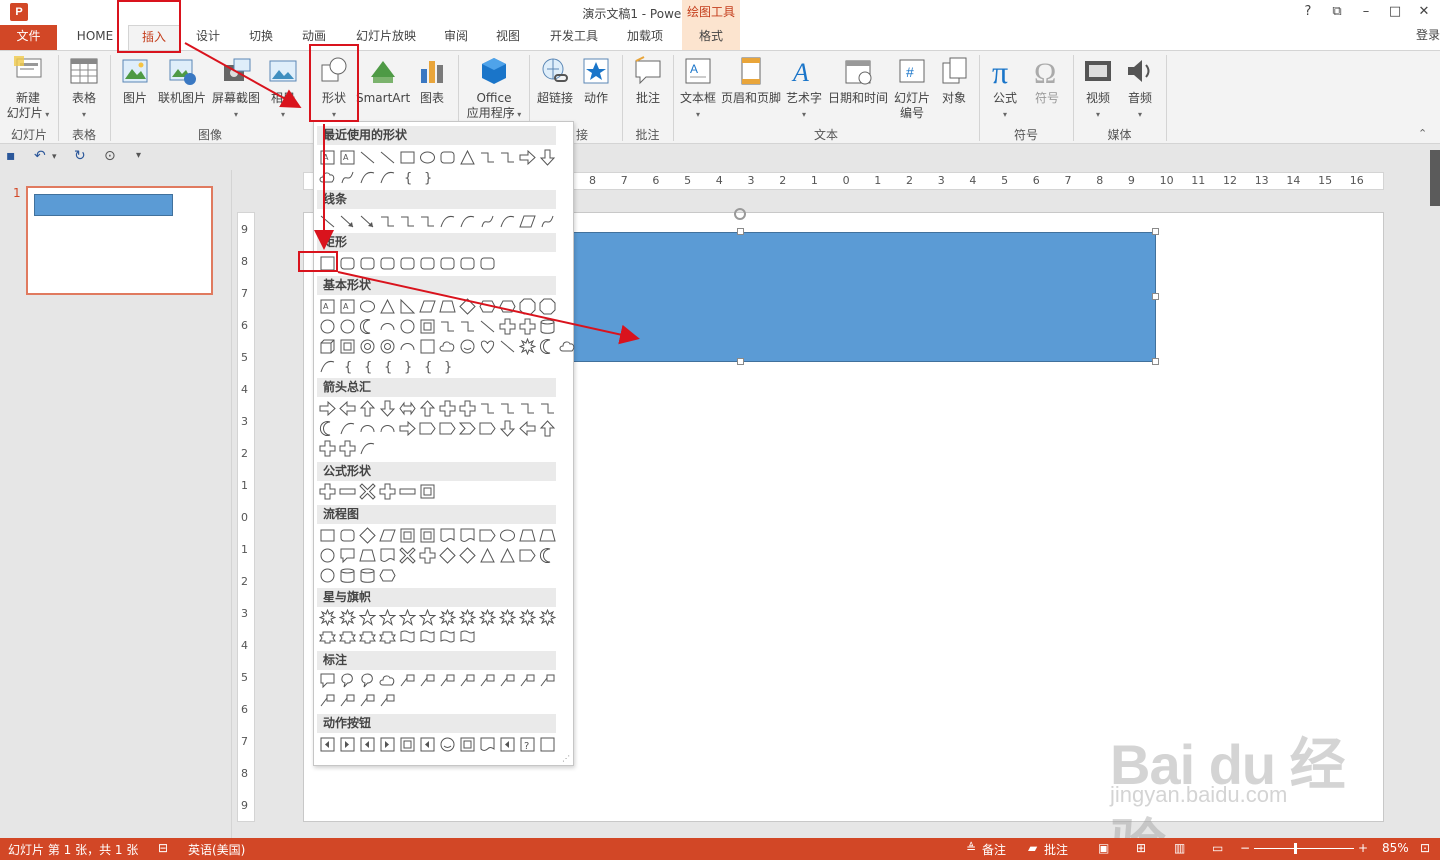 The width and height of the screenshot is (1440, 860). I want to click on picture-button: 图片, so click(135, 80).